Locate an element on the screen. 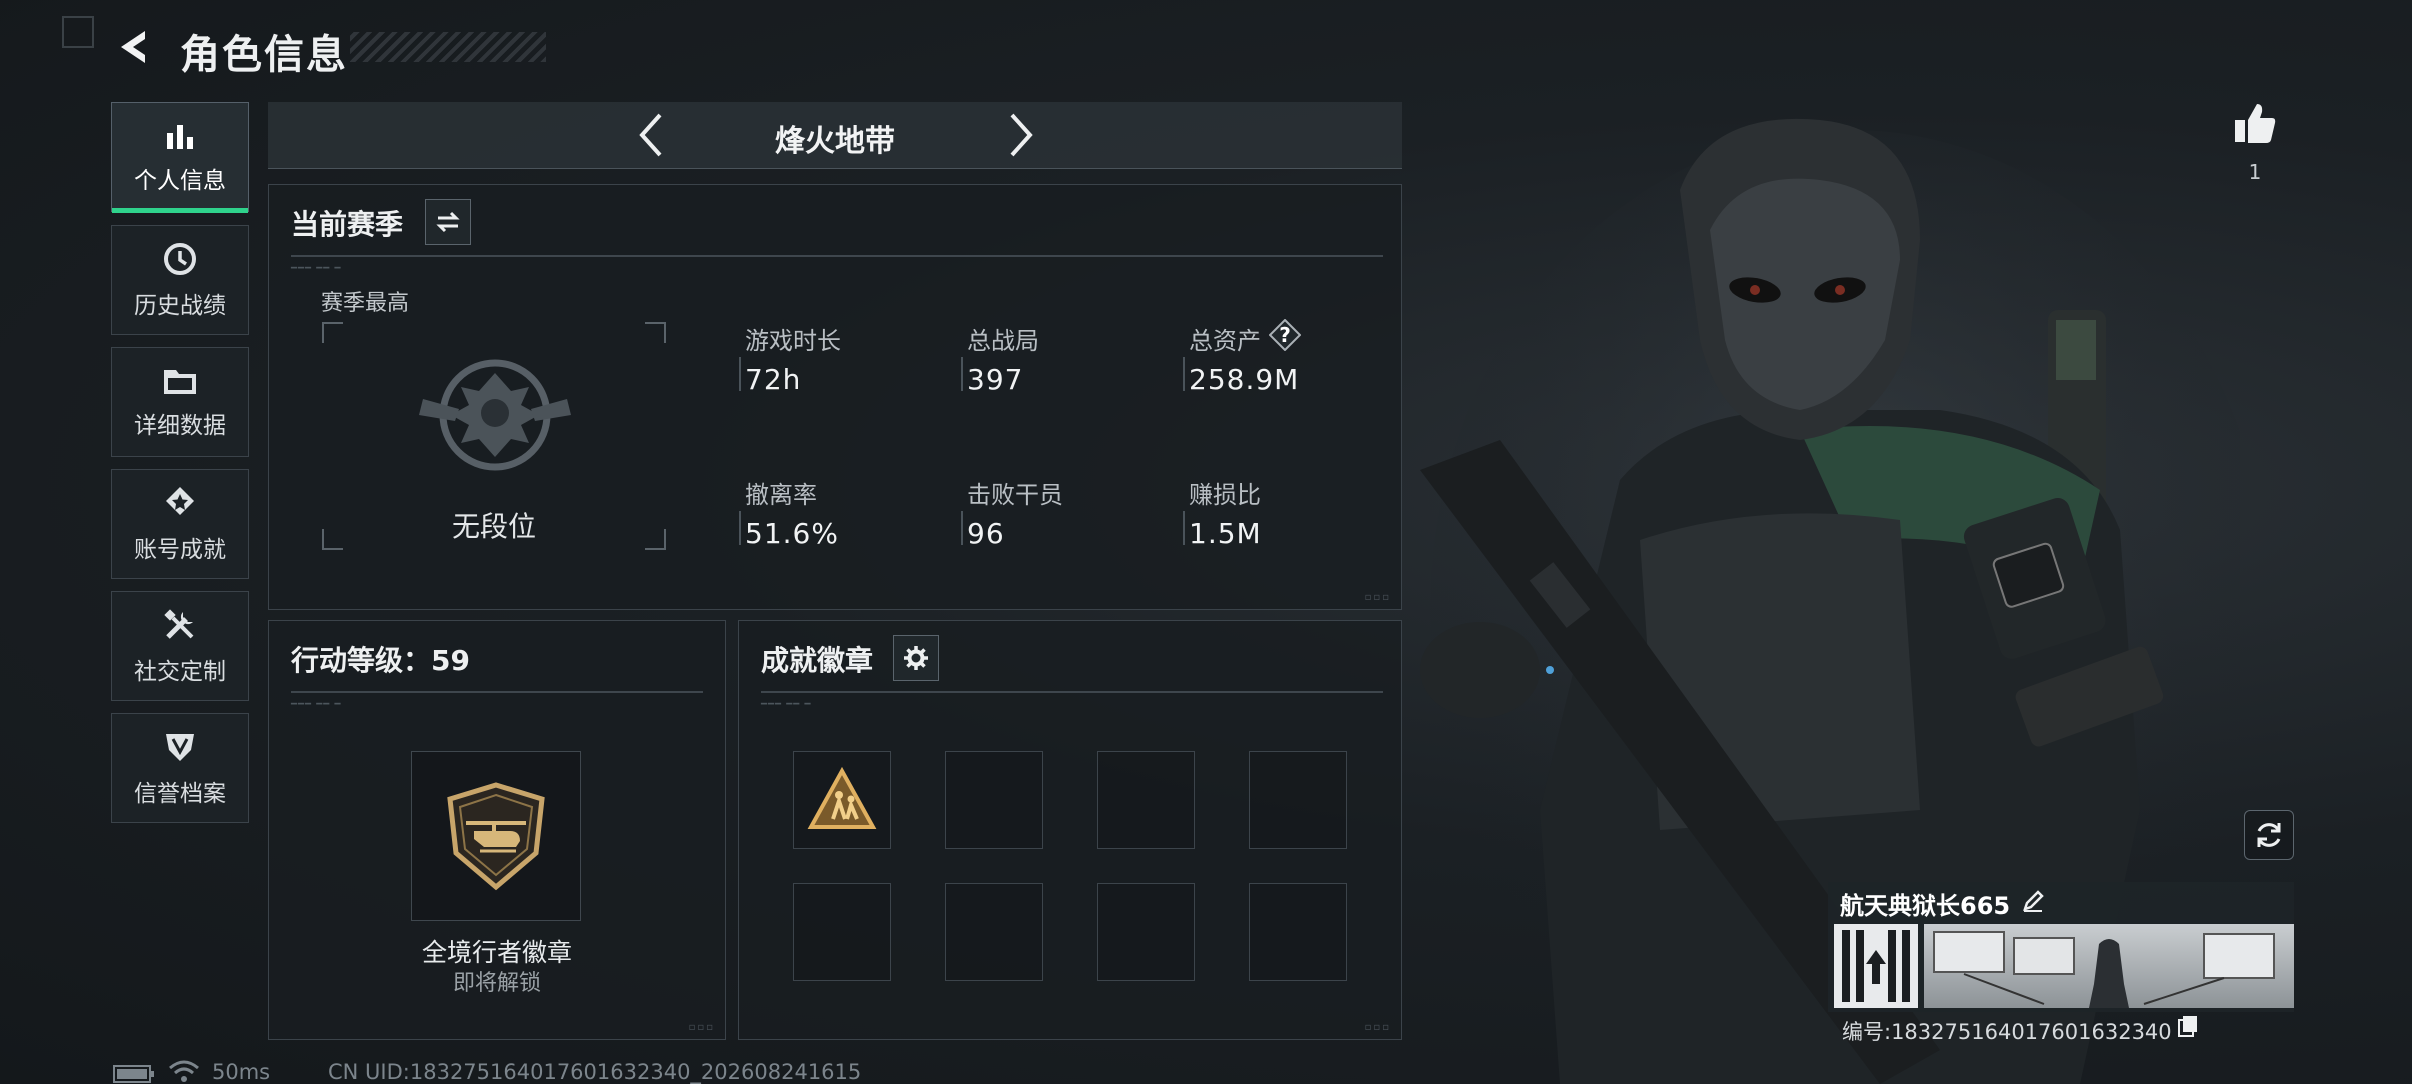 The image size is (2412, 1084). wifi-icon is located at coordinates (184, 1071).